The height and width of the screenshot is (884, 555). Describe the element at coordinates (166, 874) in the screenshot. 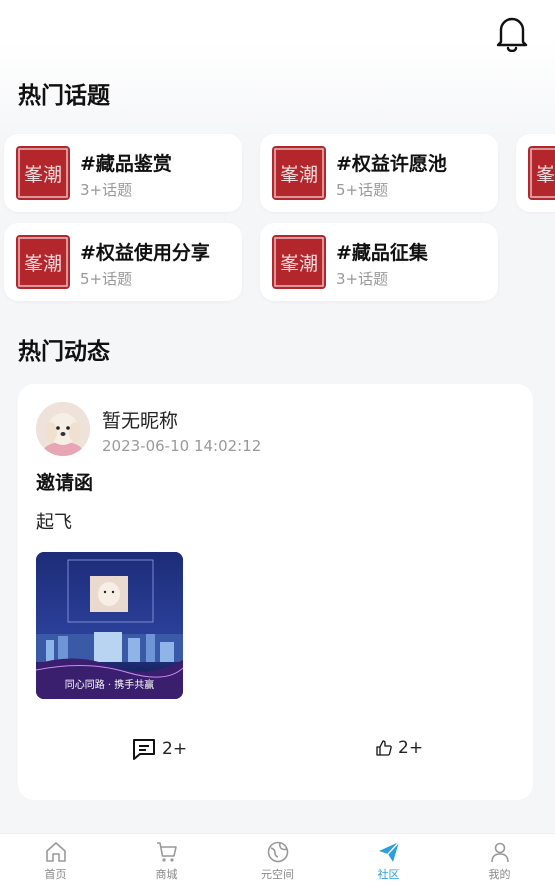

I see `tab-label: 商城` at that location.